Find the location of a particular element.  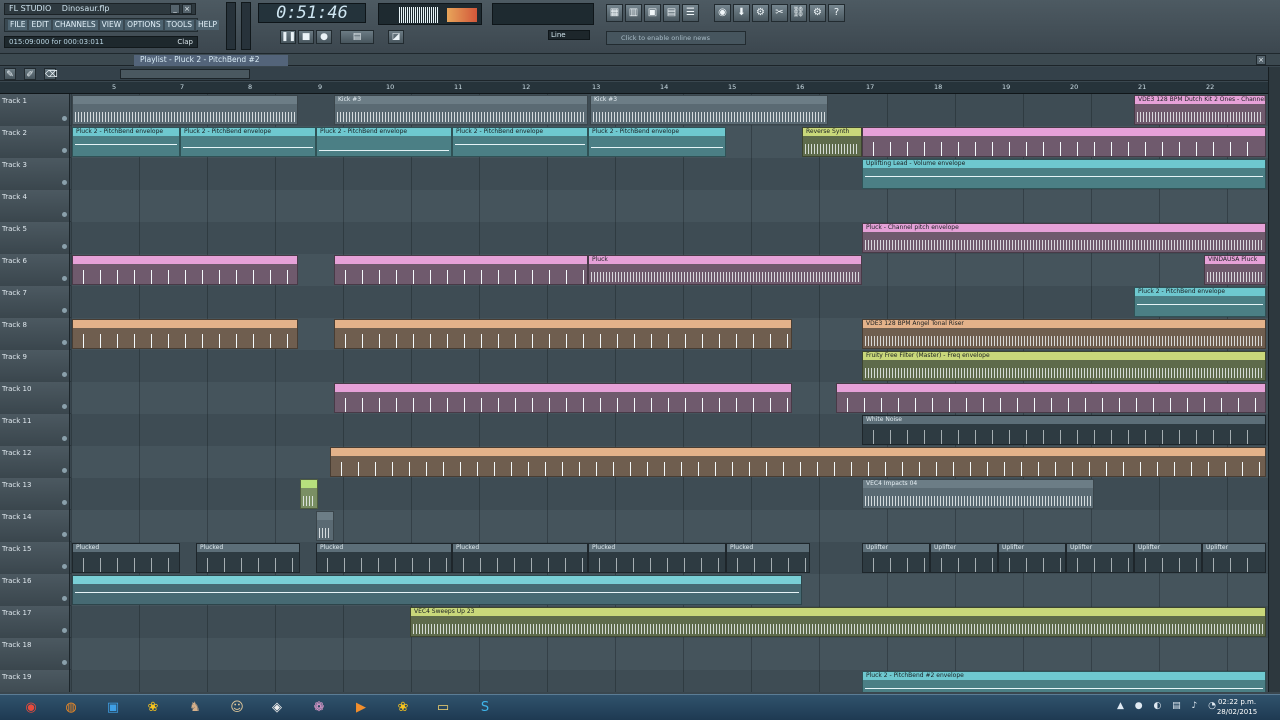

plugin-icon: ⚙ is located at coordinates (760, 13).